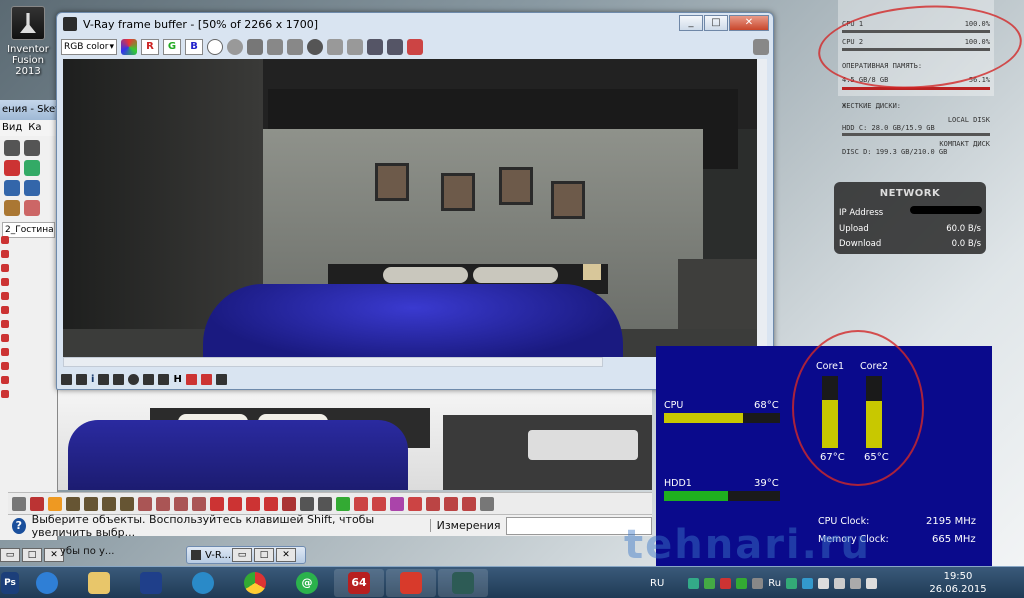 This screenshot has width=1024, height=598. Describe the element at coordinates (73, 503) in the screenshot. I see `cone-tool-icon` at that location.